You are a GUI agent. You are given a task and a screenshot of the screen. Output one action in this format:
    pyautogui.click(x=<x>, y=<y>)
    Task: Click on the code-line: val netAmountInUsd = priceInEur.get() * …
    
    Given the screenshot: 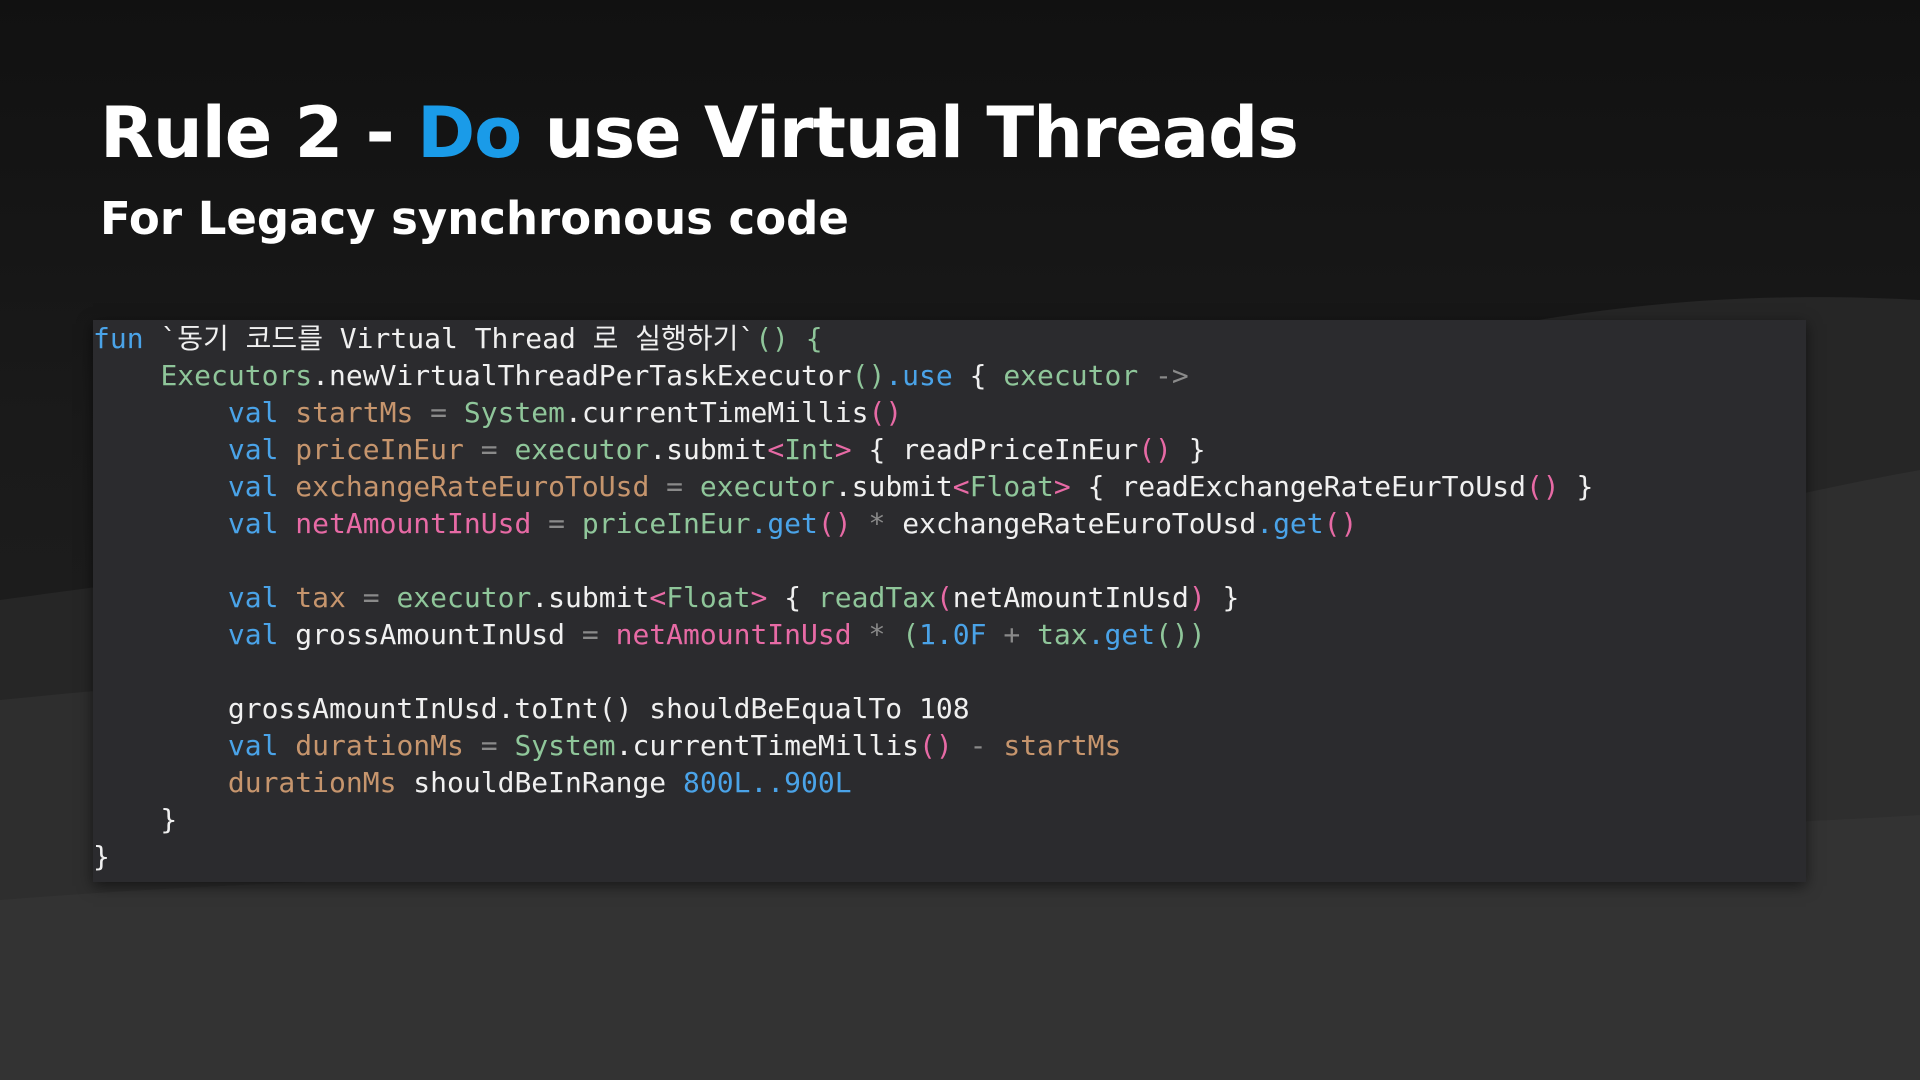 What is the action you would take?
    pyautogui.click(x=843, y=523)
    